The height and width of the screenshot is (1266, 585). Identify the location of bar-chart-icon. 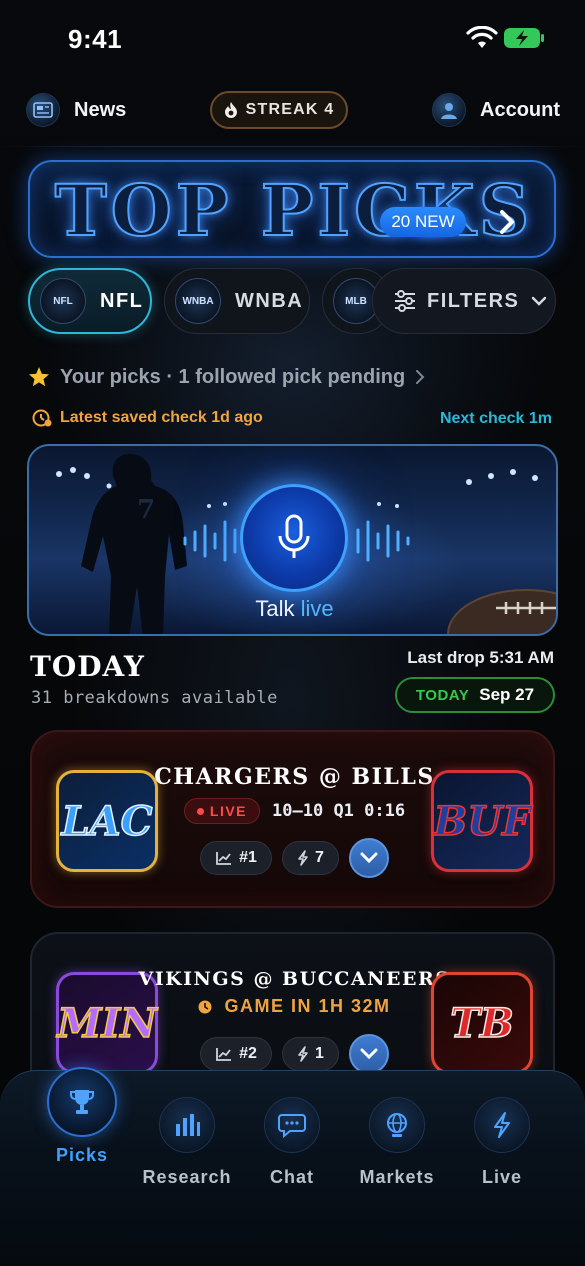
(187, 1125).